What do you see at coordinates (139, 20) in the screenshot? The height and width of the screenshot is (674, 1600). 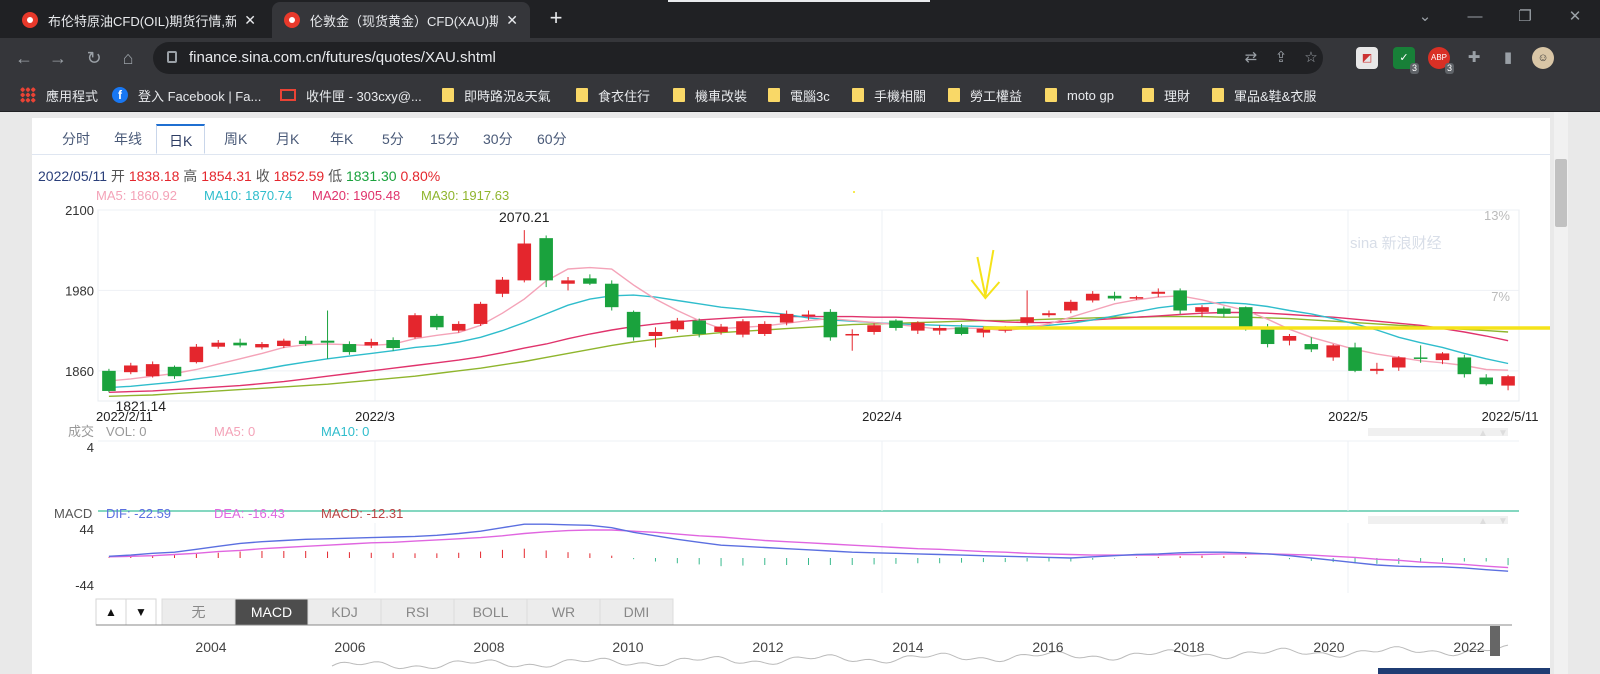 I see `tab-brent-oil: 布伦特原油CFD(OIL)期货行情,新 ✕` at bounding box center [139, 20].